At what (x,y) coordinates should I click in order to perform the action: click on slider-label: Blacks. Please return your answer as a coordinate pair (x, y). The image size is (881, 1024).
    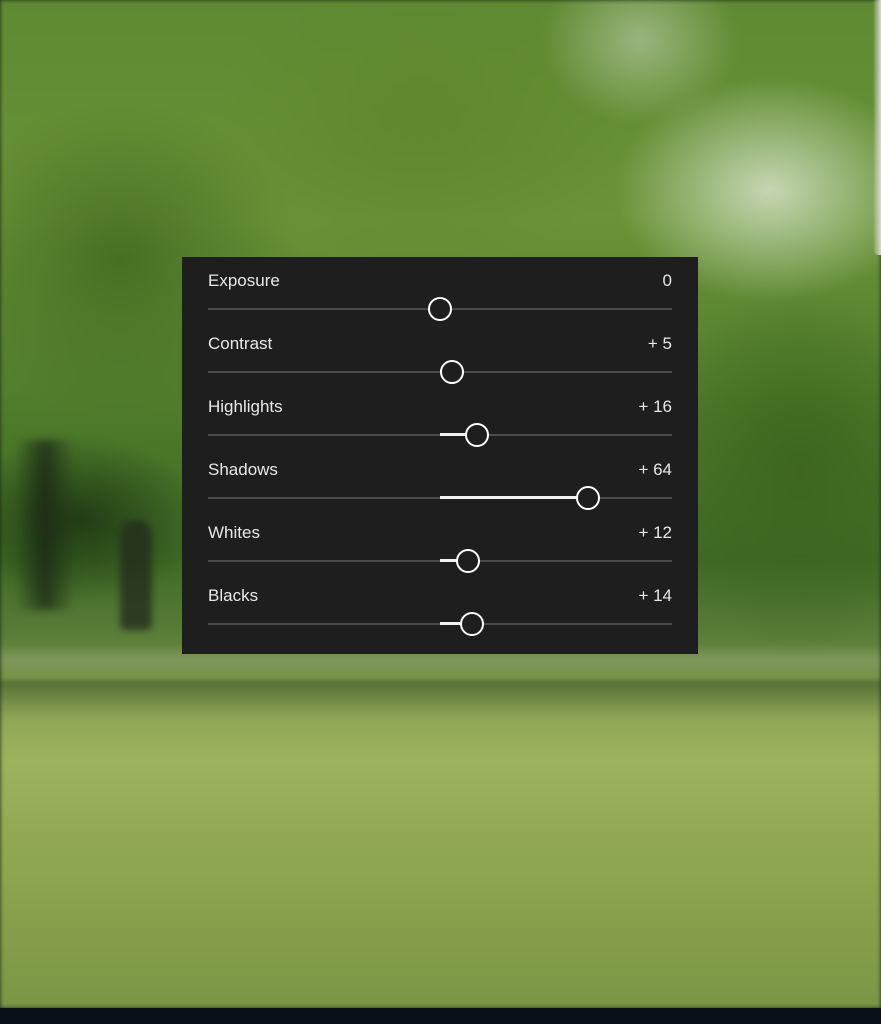
    Looking at the image, I should click on (233, 595).